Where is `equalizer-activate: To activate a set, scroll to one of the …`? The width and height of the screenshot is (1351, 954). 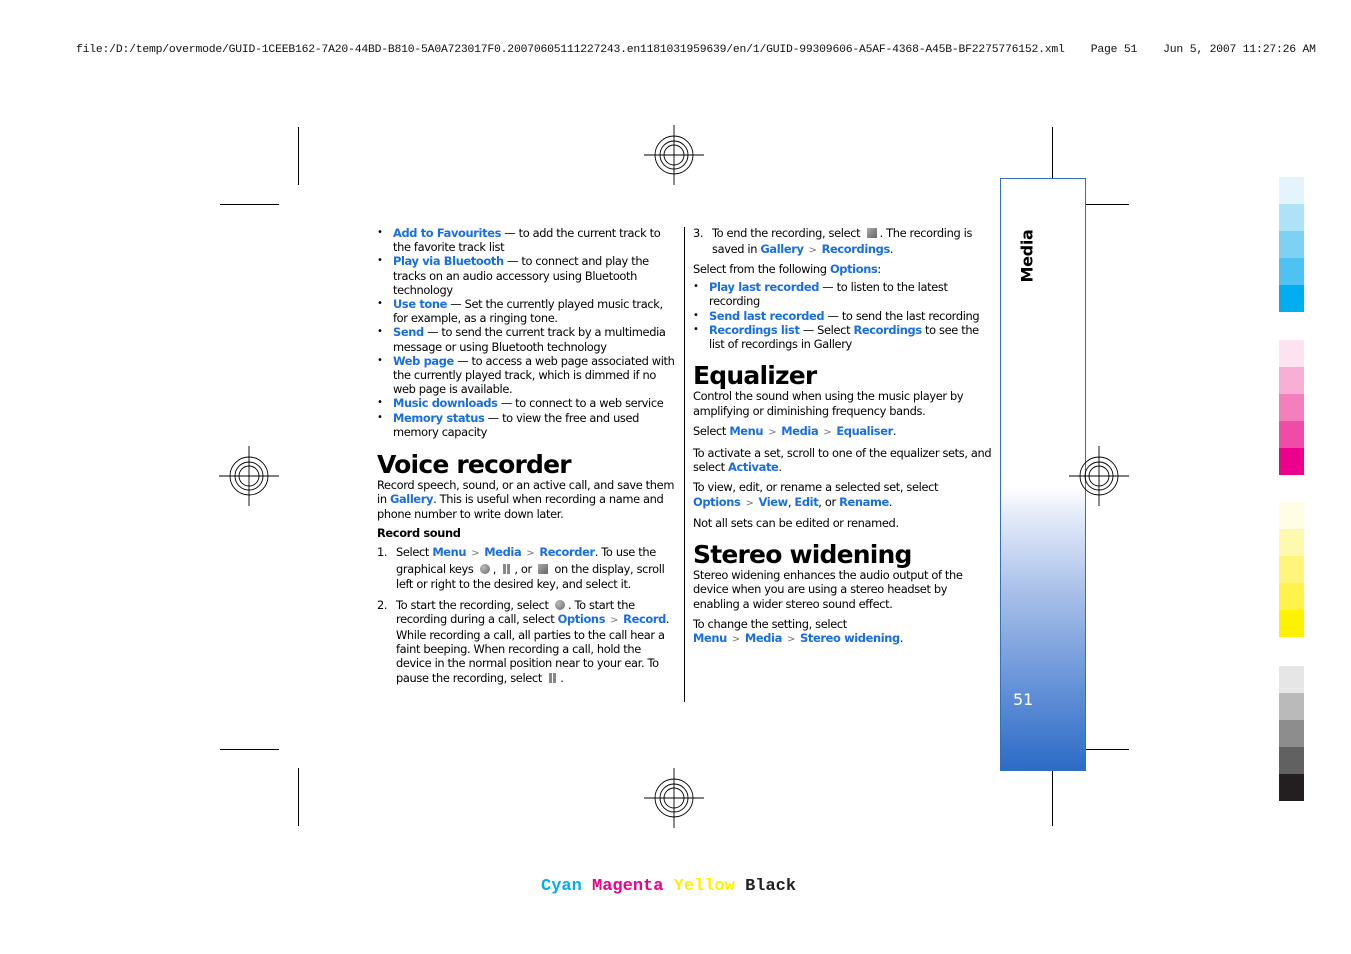
equalizer-activate: To activate a set, scroll to one of the … is located at coordinates (842, 460).